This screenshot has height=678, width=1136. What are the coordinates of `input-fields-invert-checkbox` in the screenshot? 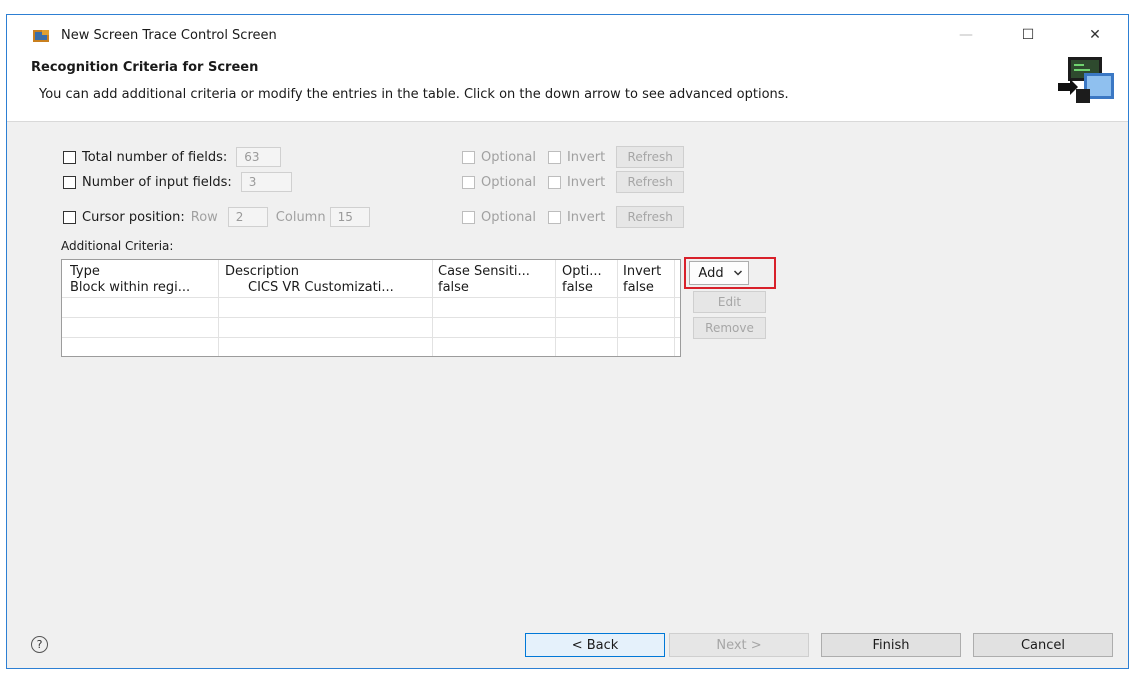 It's located at (554, 182).